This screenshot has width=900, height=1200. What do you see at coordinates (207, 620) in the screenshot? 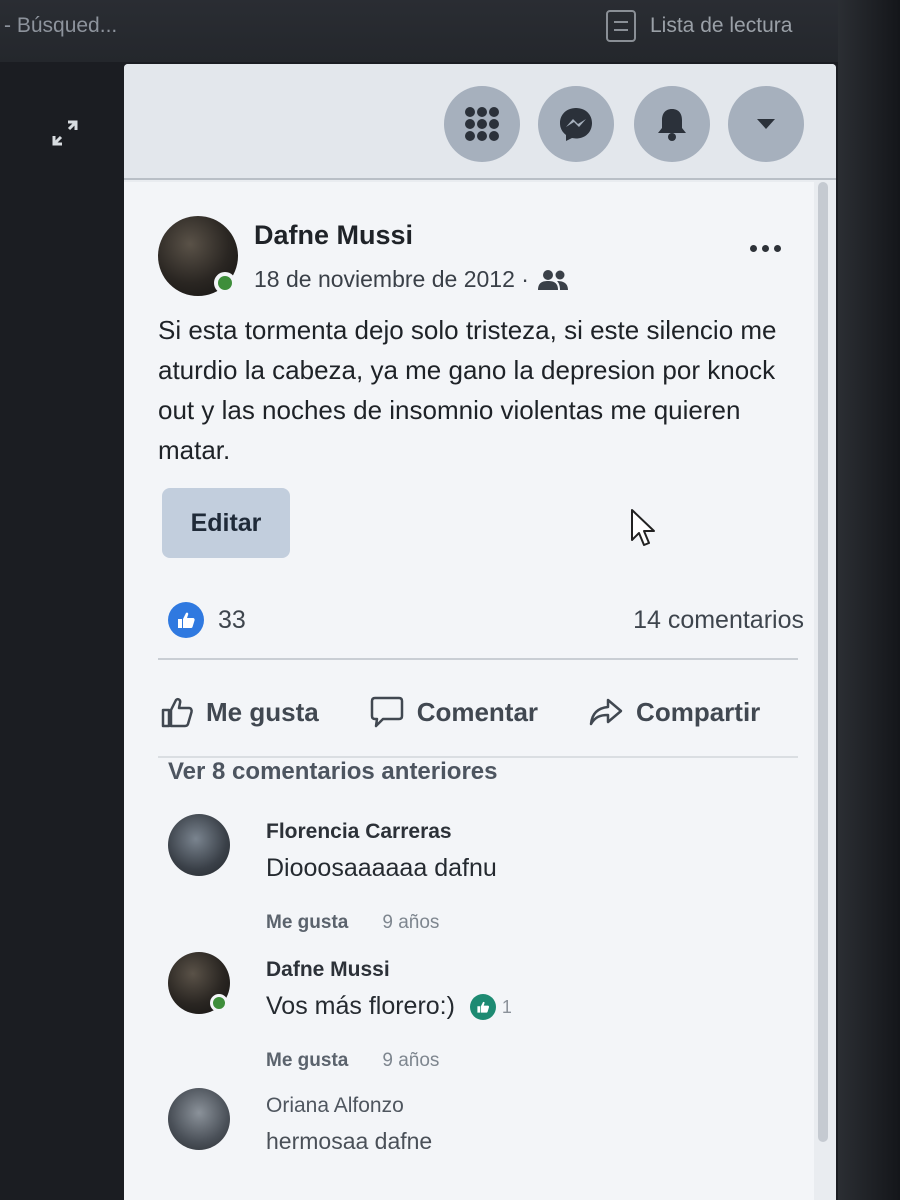
I see `reactions-summary: 33` at bounding box center [207, 620].